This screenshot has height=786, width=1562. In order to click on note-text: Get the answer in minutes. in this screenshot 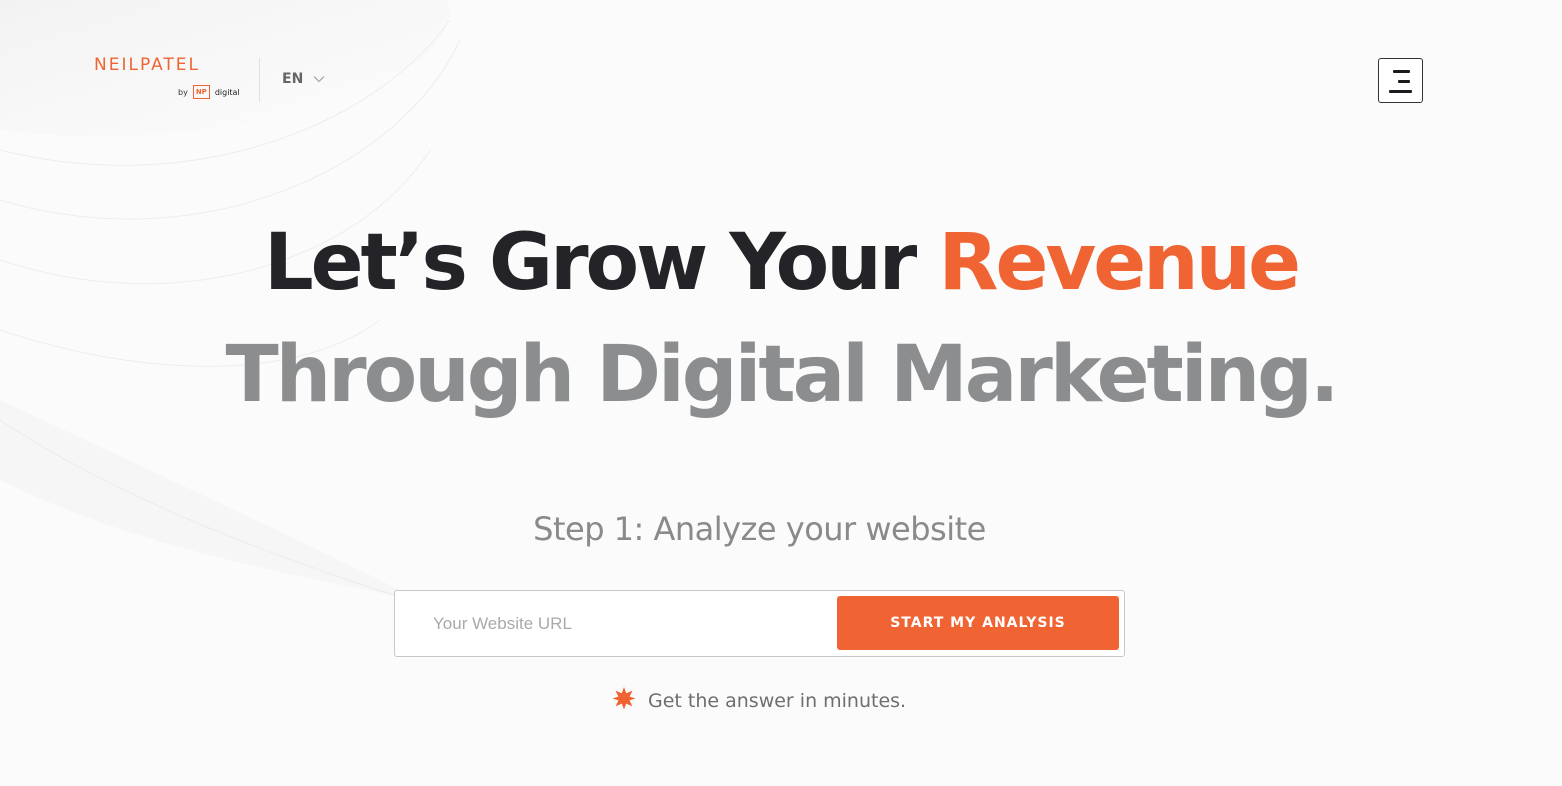, I will do `click(777, 700)`.